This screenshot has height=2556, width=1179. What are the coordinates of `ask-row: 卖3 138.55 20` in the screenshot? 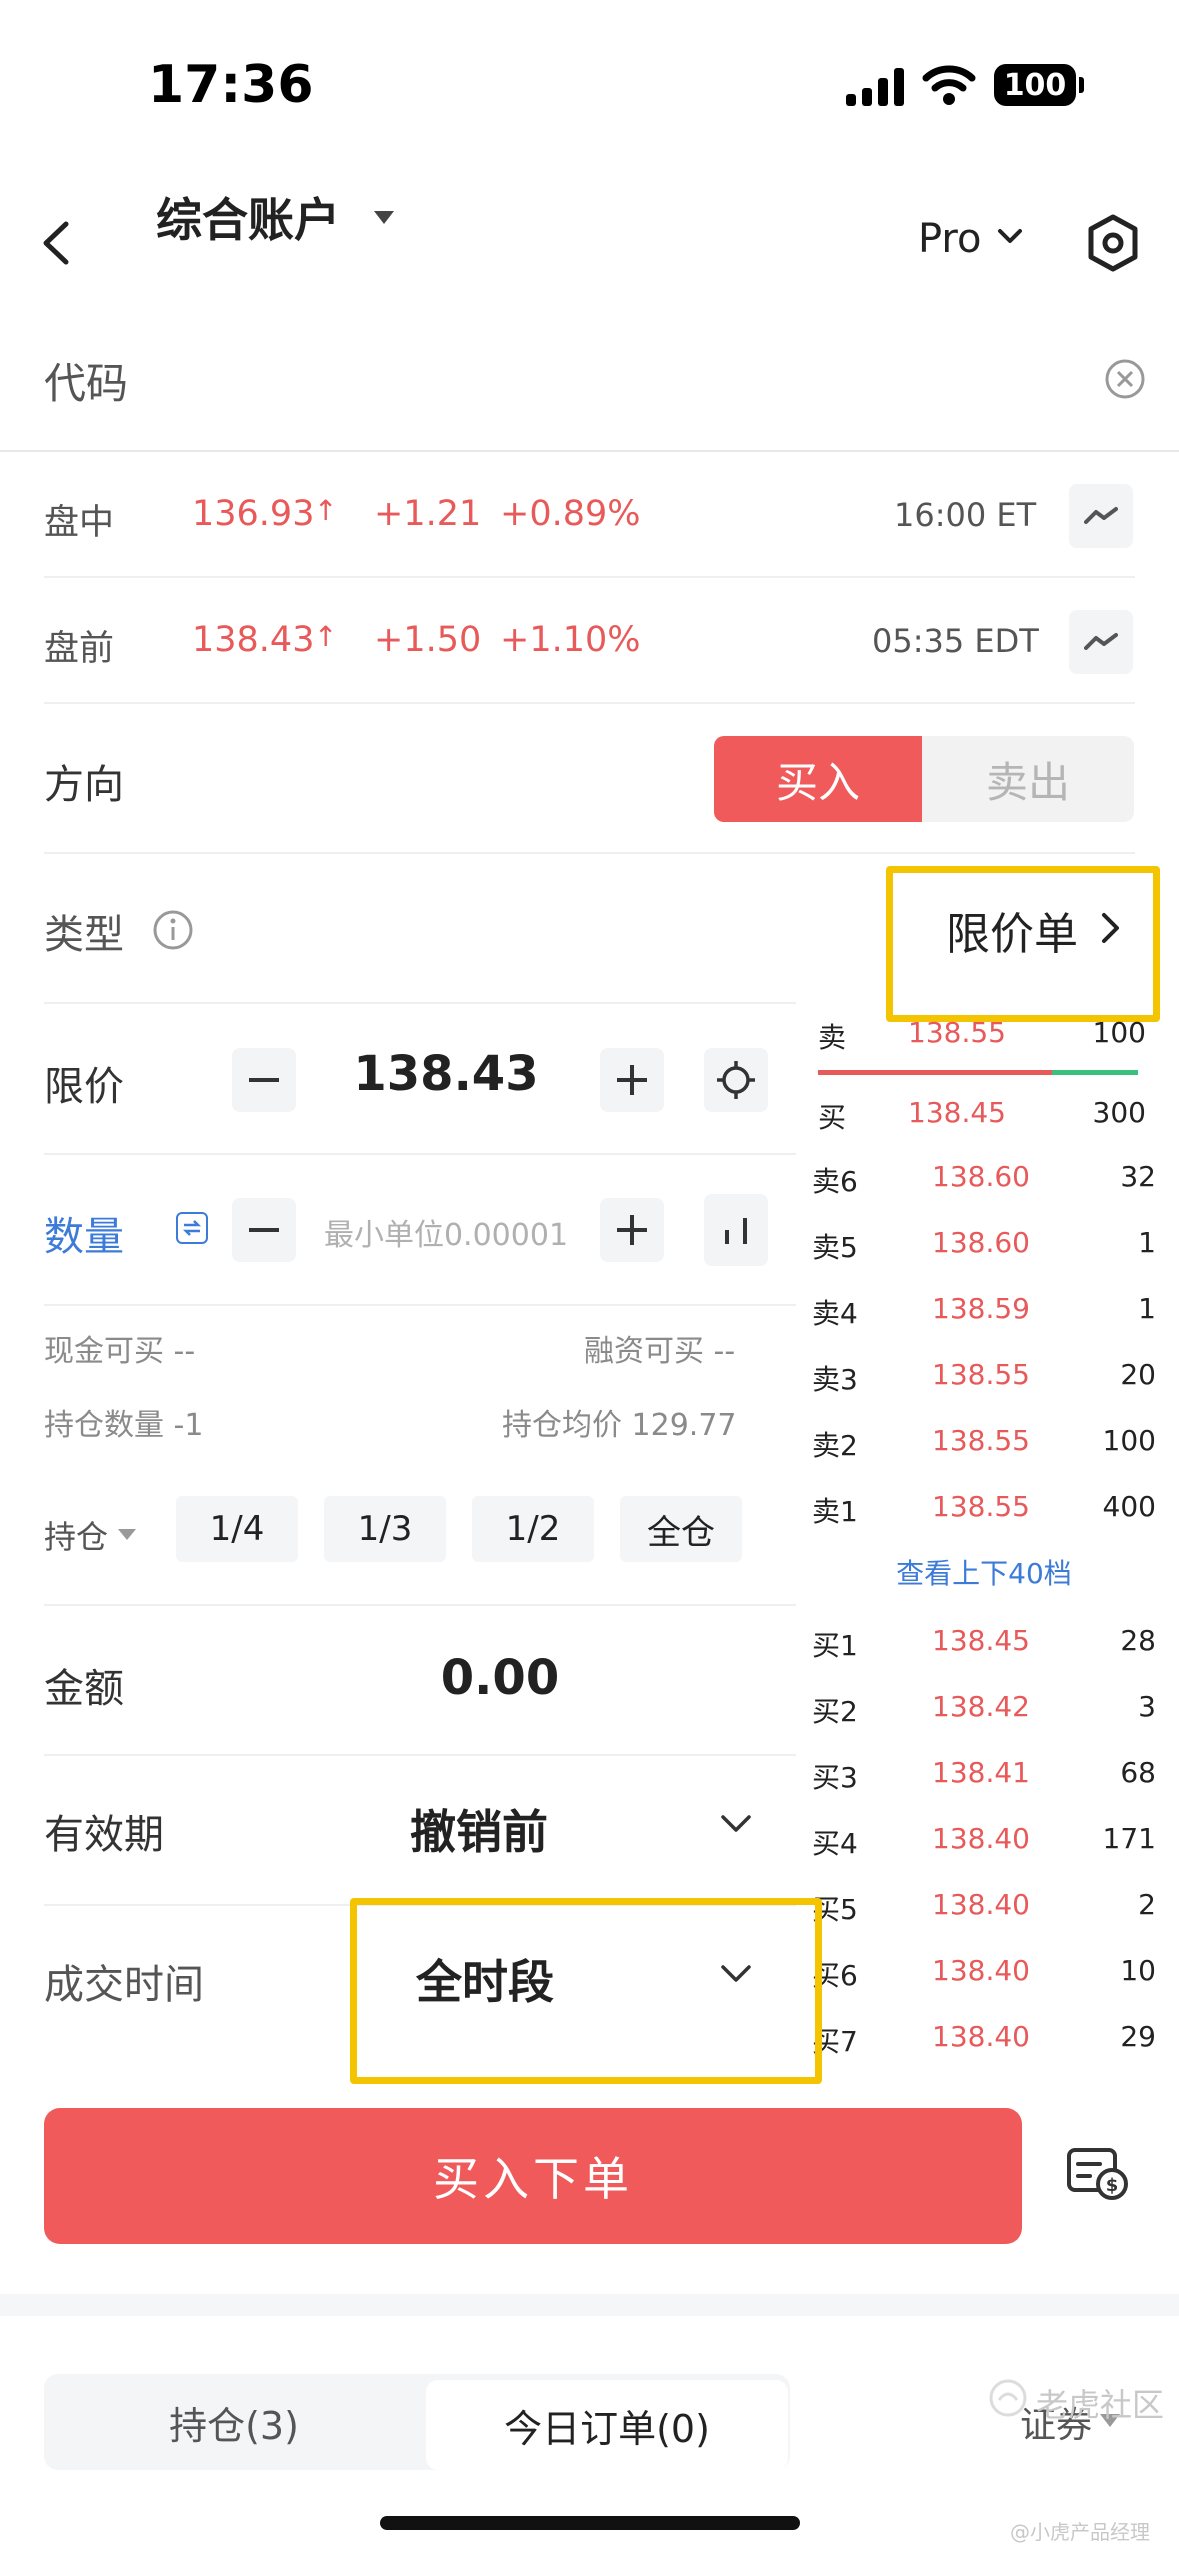 It's located at (984, 1375).